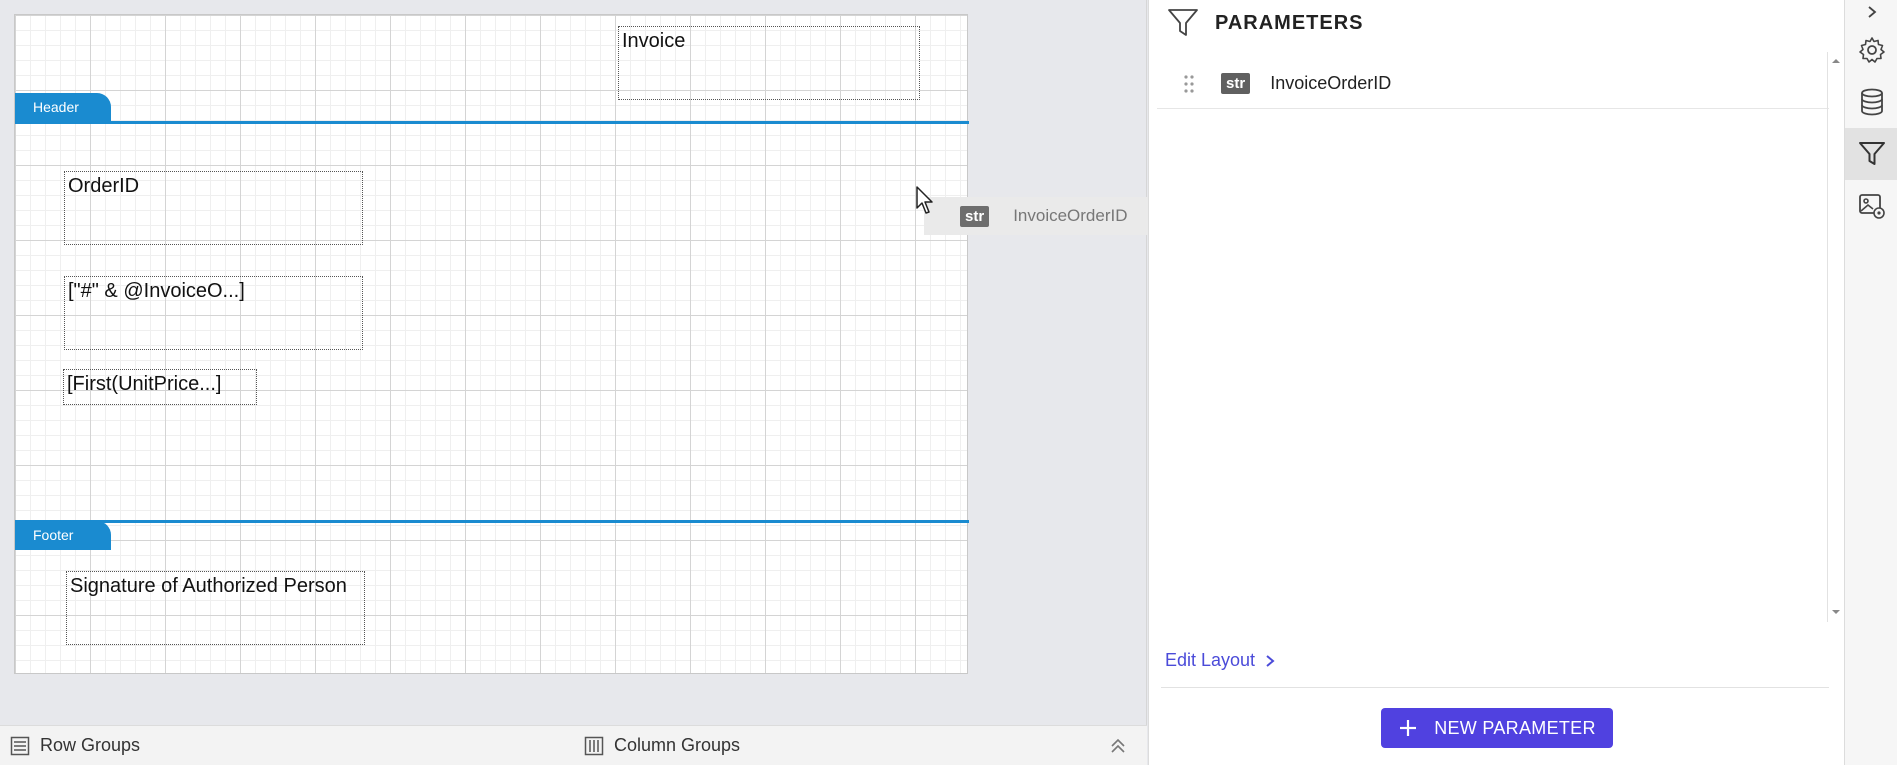 The width and height of the screenshot is (1897, 765). What do you see at coordinates (654, 41) in the screenshot?
I see `invoice-title-text: Invoice` at bounding box center [654, 41].